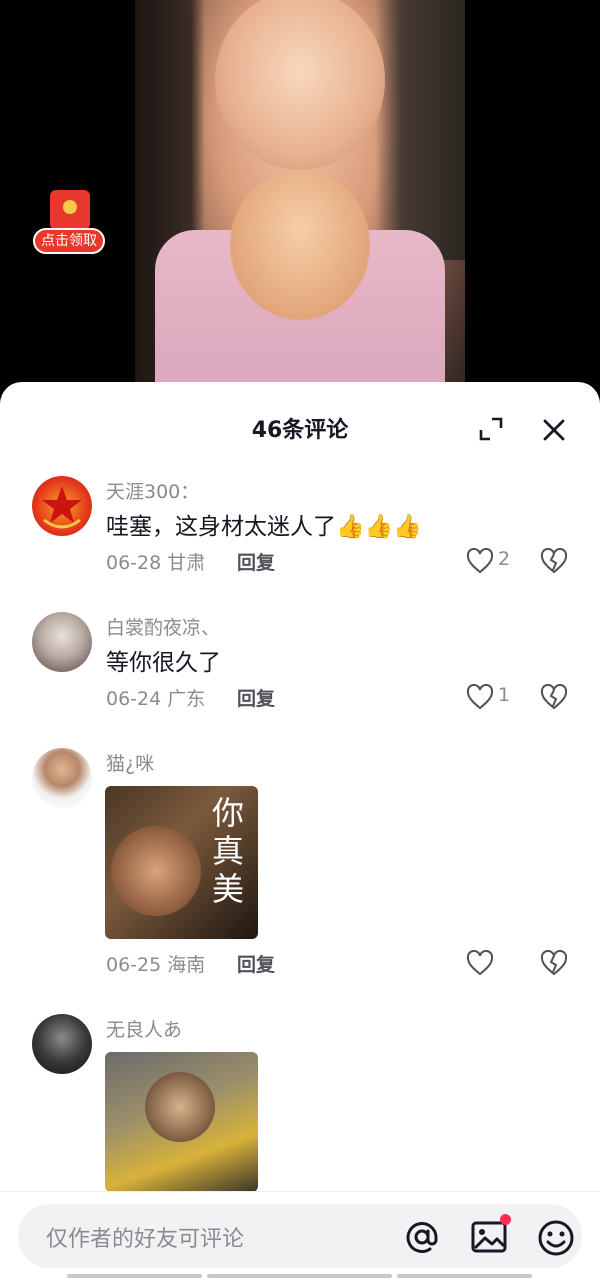 The width and height of the screenshot is (600, 1281). I want to click on comment-input-placeholder: 仅作者的好友可评论, so click(145, 1239).